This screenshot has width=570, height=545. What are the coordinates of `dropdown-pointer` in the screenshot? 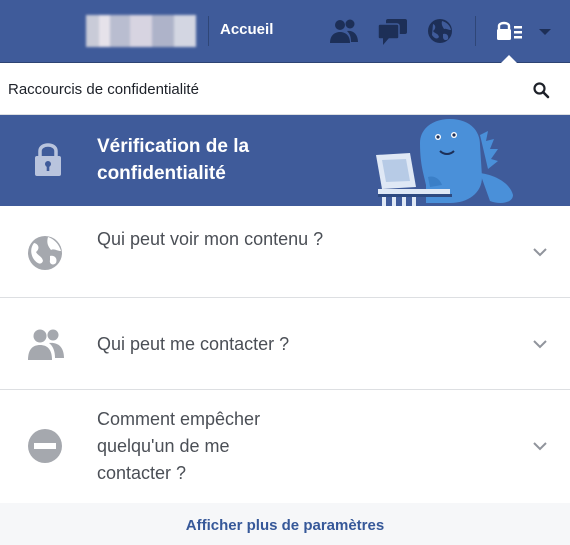 It's located at (509, 59).